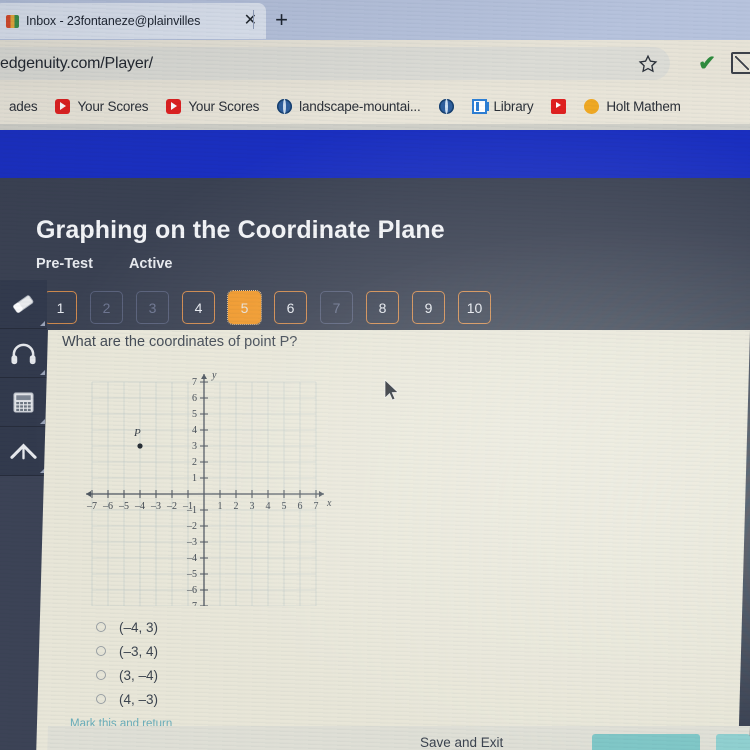 The width and height of the screenshot is (750, 750). I want to click on answer-choice-2: (–3, 4), so click(127, 651).